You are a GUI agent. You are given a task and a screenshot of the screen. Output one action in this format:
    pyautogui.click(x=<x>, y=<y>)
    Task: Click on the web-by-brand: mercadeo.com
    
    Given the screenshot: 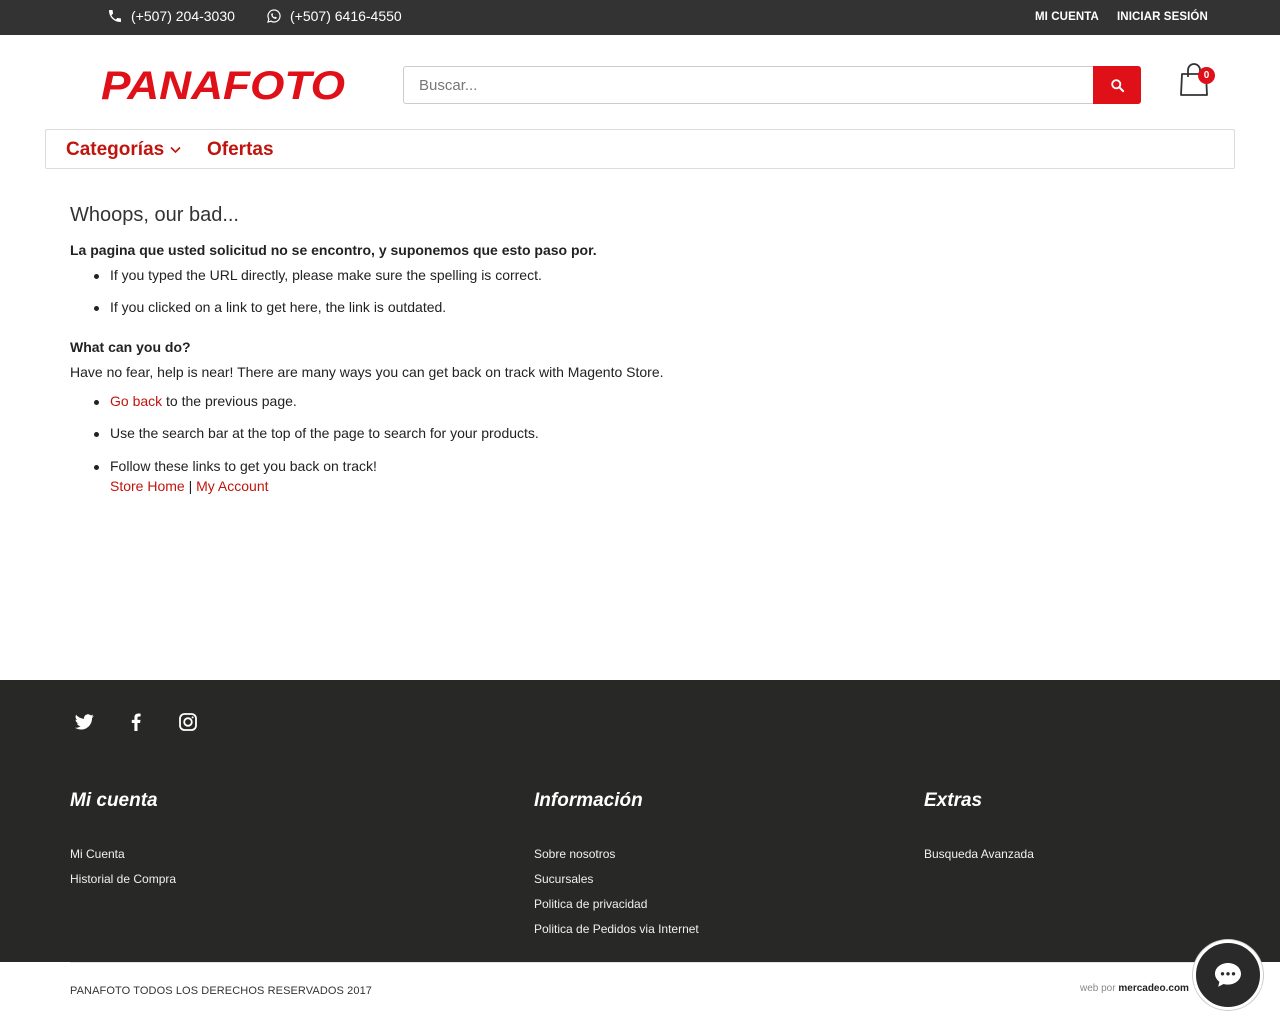 What is the action you would take?
    pyautogui.click(x=1153, y=988)
    